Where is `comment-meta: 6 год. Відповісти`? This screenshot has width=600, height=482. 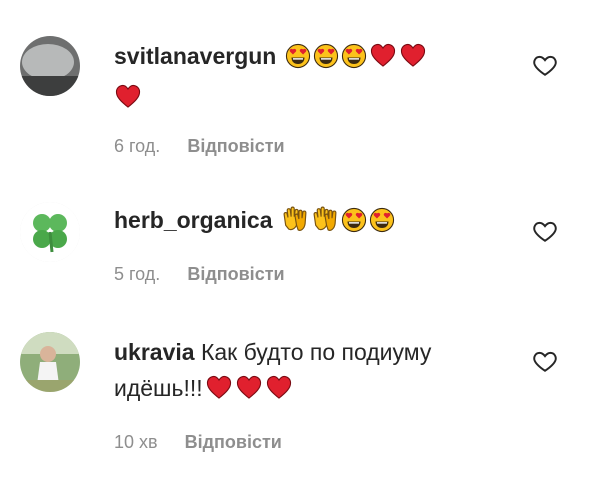 comment-meta: 6 год. Відповісти is located at coordinates (199, 146).